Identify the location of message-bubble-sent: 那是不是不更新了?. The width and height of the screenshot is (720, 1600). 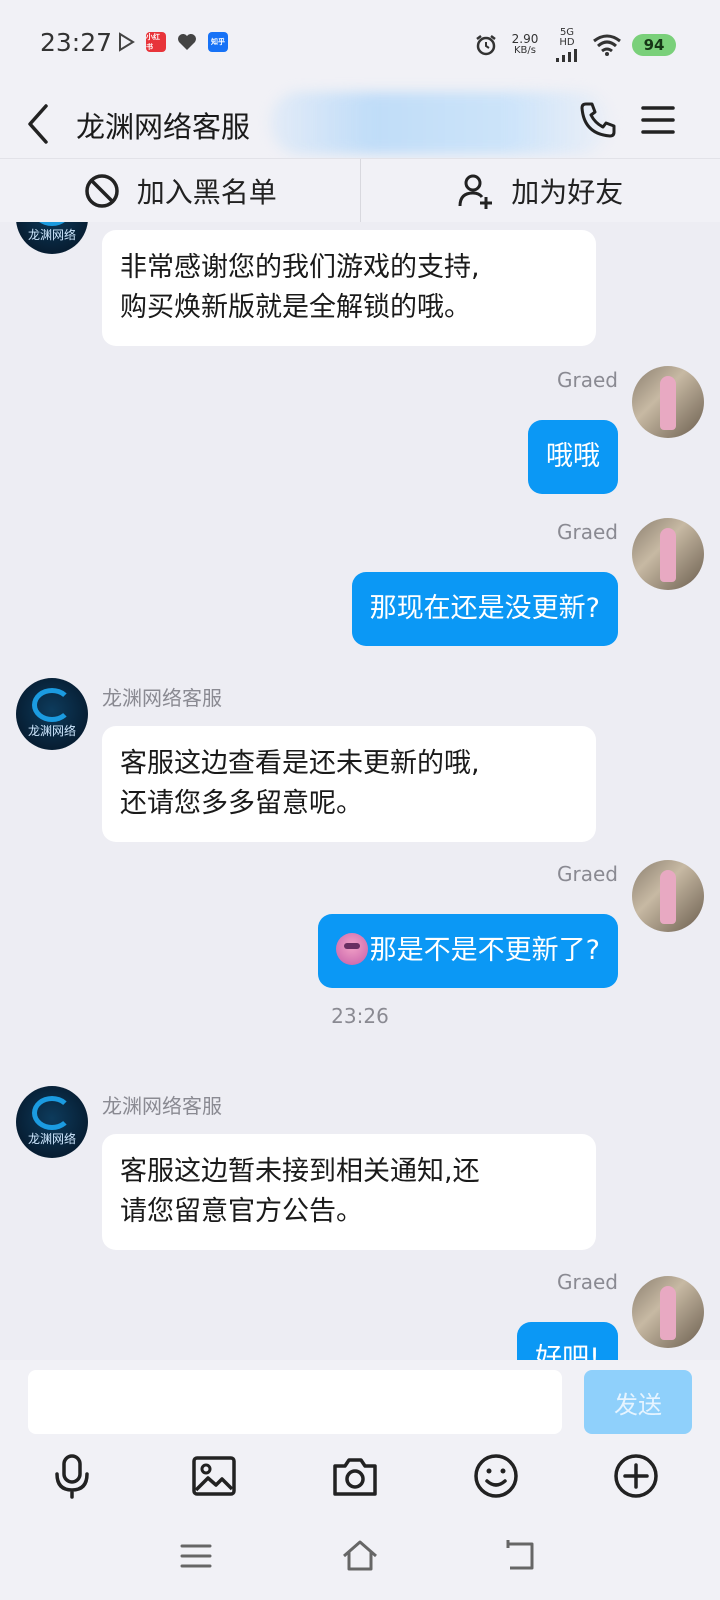
(467, 951).